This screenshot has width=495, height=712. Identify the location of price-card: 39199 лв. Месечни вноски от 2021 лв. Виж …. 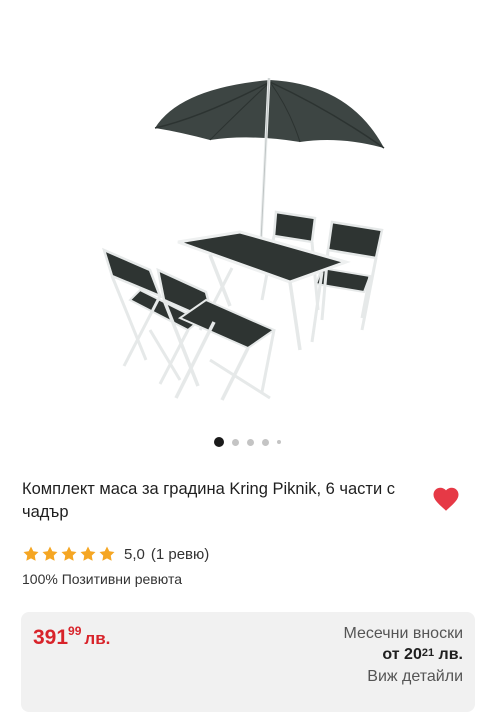
(248, 662).